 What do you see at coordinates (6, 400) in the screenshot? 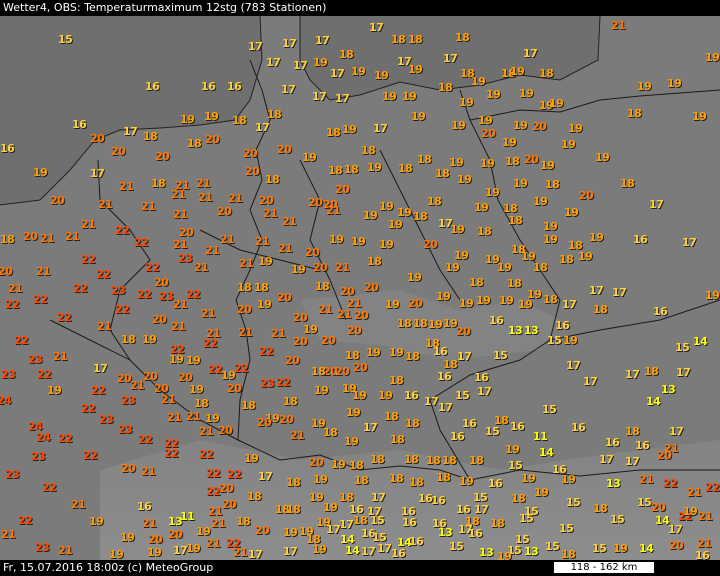
I see `station-value: 24` at bounding box center [6, 400].